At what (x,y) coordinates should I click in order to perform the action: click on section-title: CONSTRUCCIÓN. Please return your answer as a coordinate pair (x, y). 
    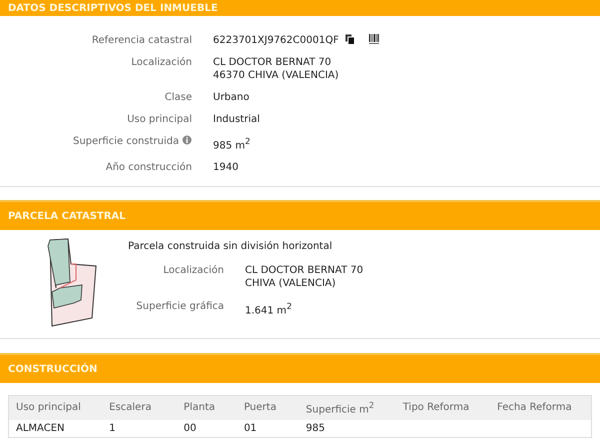
    Looking at the image, I should click on (53, 369).